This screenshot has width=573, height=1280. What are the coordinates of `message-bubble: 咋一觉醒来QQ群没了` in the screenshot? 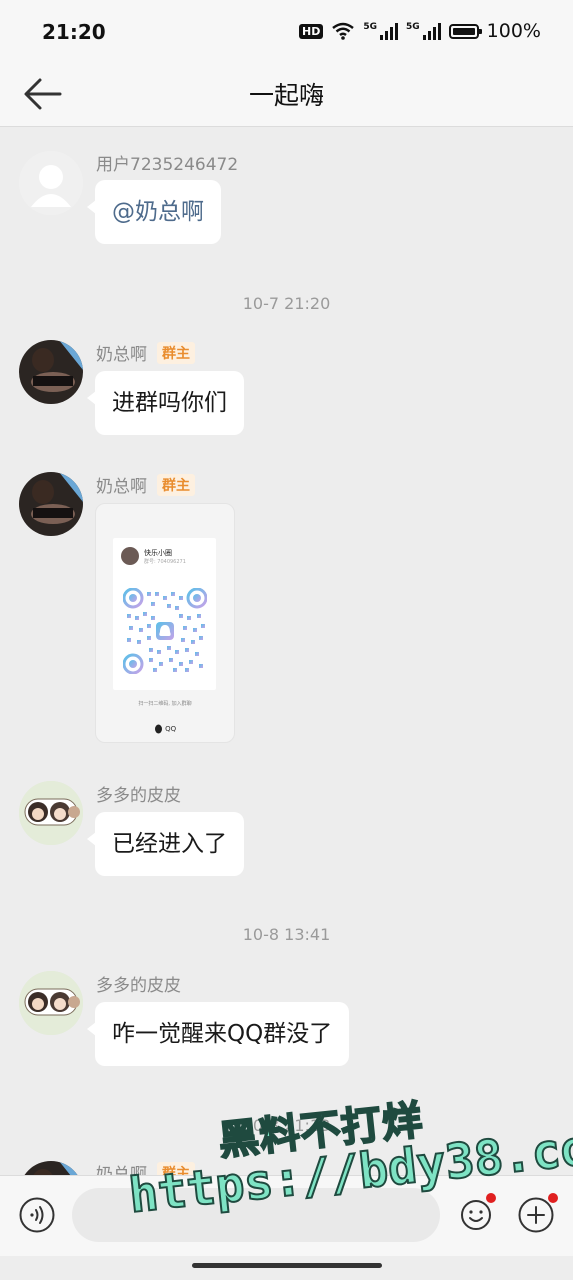 It's located at (218, 1034).